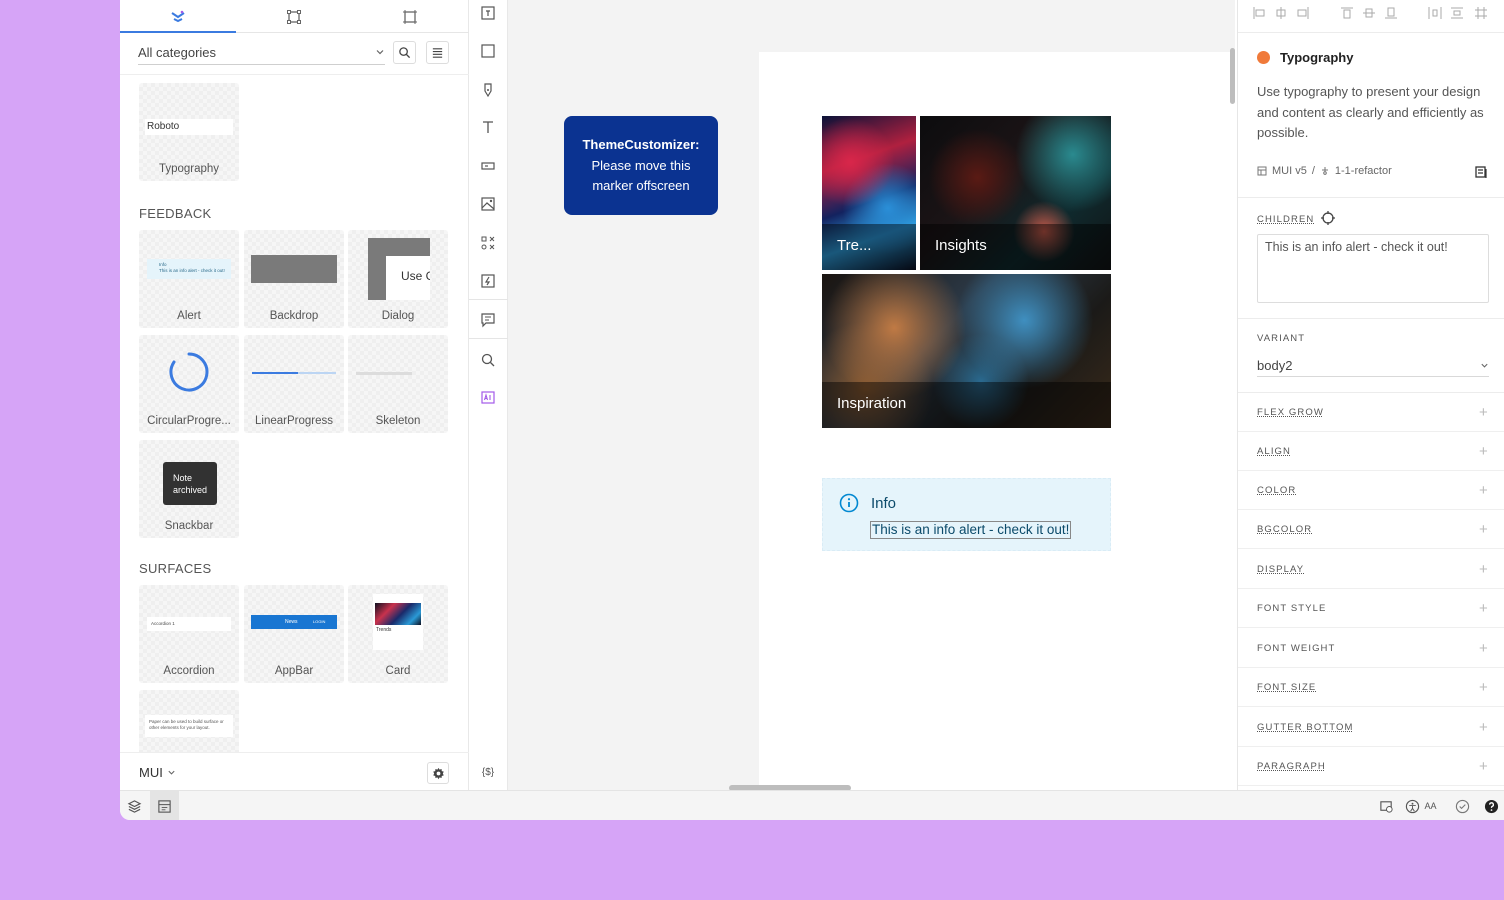 The width and height of the screenshot is (1504, 900). I want to click on layers-button, so click(134, 805).